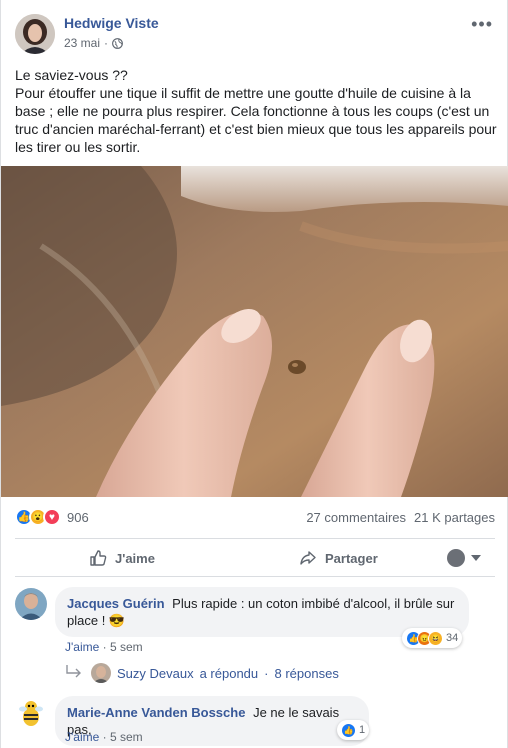 The width and height of the screenshot is (508, 748). I want to click on comment-reaction-count: 34, so click(452, 638).